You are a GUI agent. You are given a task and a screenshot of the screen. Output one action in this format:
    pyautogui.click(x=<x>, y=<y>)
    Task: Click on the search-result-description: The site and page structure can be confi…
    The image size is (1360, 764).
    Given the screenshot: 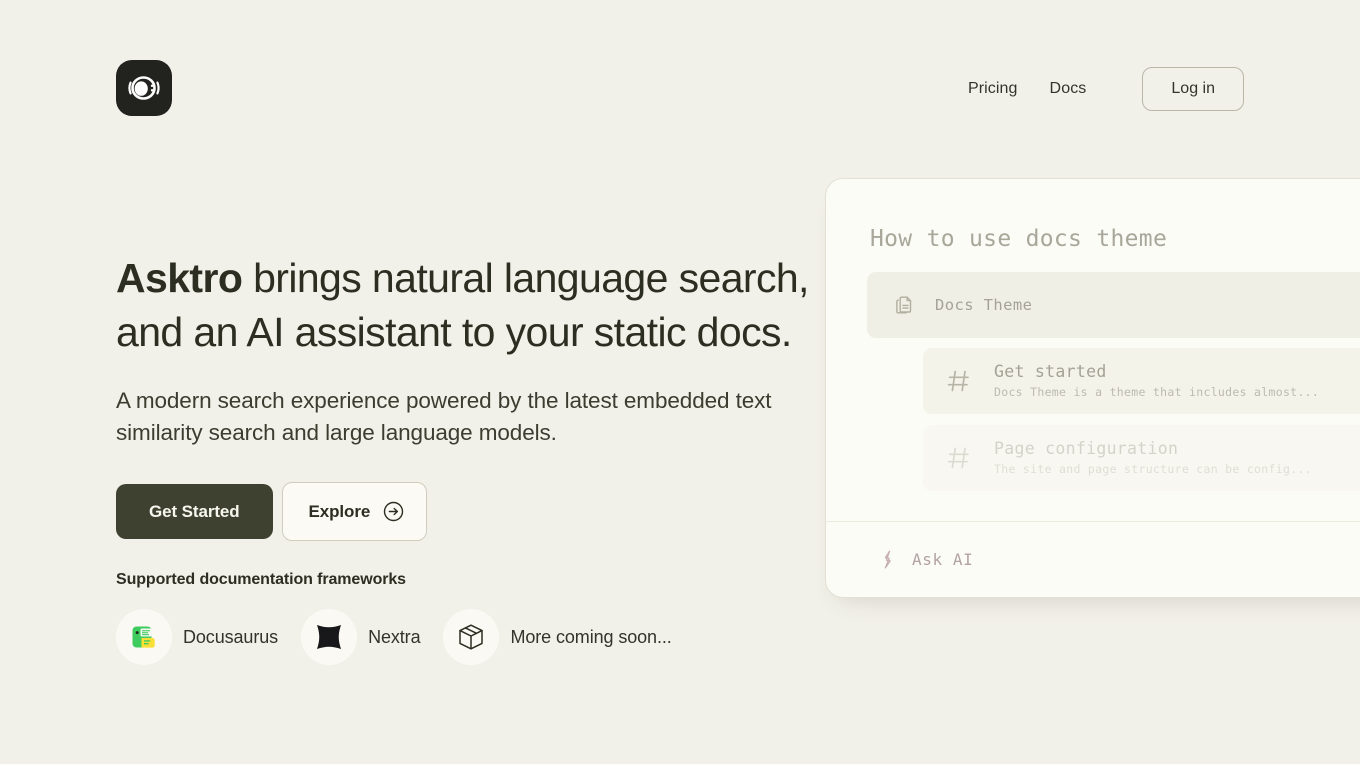 What is the action you would take?
    pyautogui.click(x=1153, y=469)
    